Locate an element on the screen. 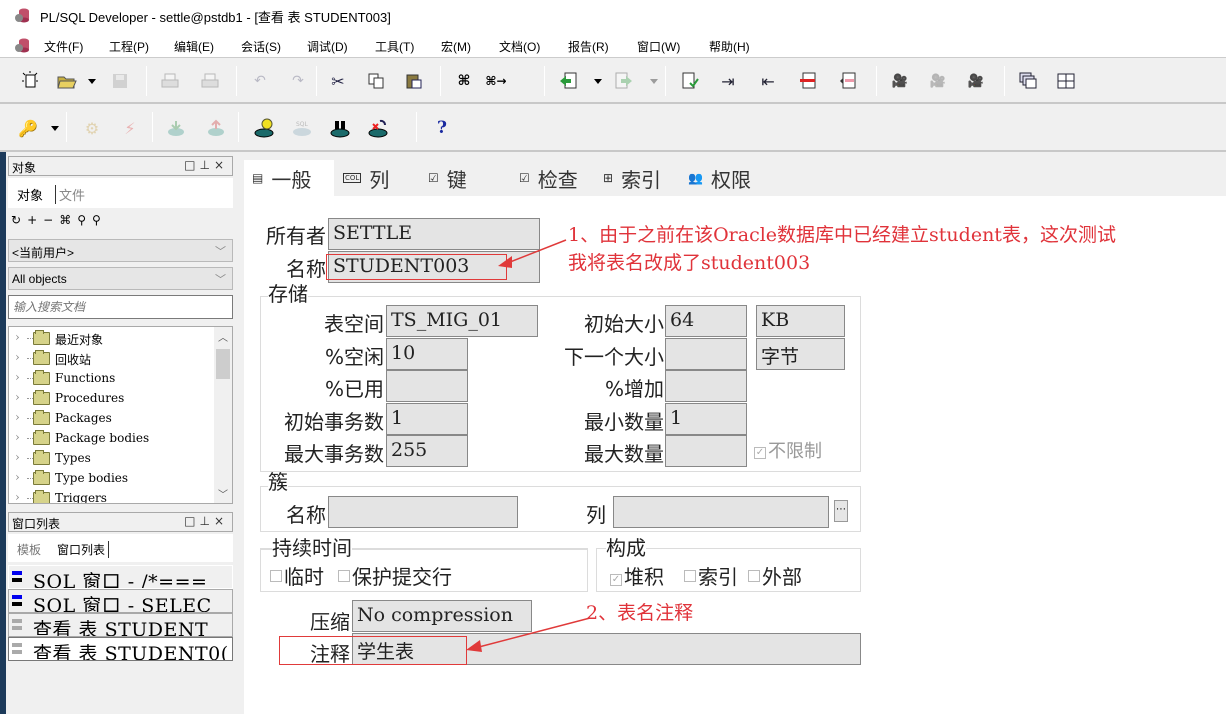 The height and width of the screenshot is (714, 1226). window-list-icon is located at coordinates (1028, 81).